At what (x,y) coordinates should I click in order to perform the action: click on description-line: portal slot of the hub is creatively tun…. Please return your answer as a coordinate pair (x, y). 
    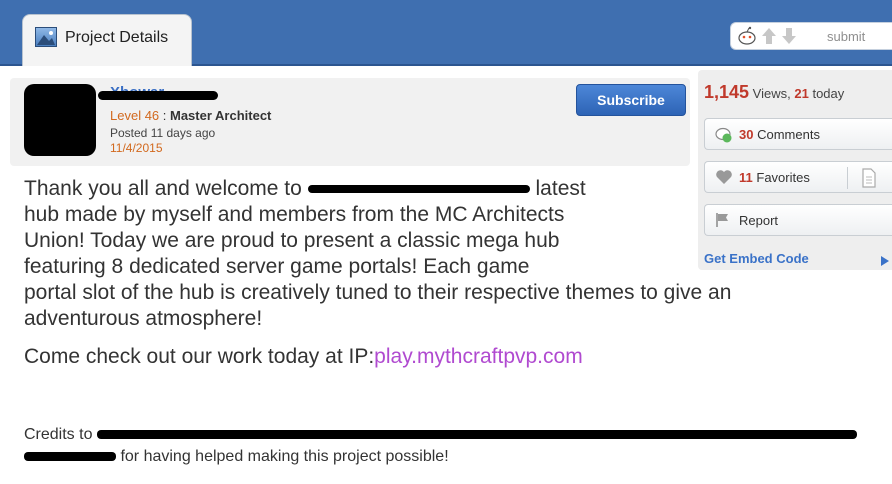
    Looking at the image, I should click on (378, 292).